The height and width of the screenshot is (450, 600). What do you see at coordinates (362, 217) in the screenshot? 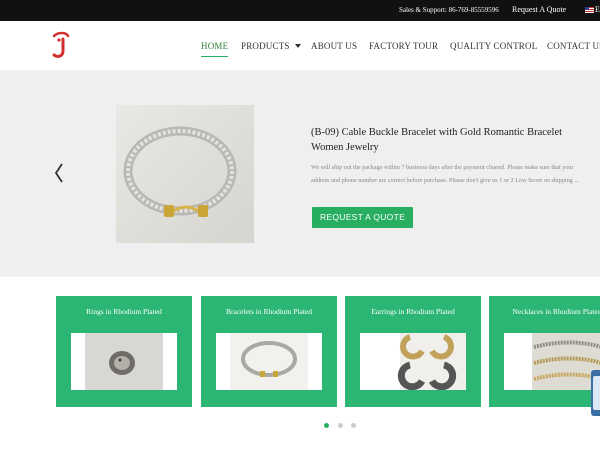
I see `request-quote-button: REQUEST A QUOTE` at bounding box center [362, 217].